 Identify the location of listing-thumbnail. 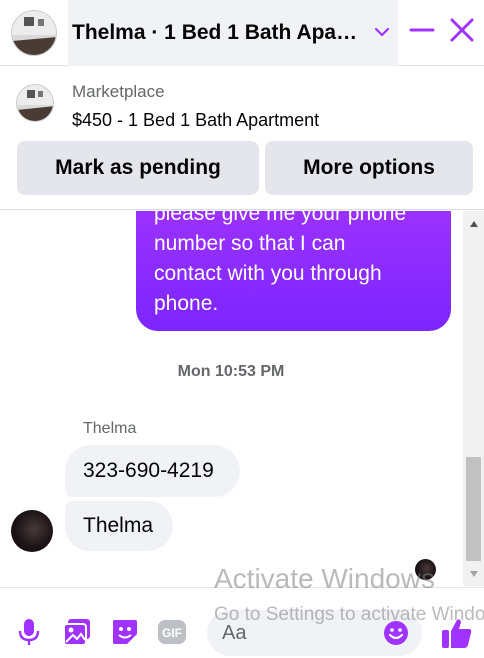
(34, 32).